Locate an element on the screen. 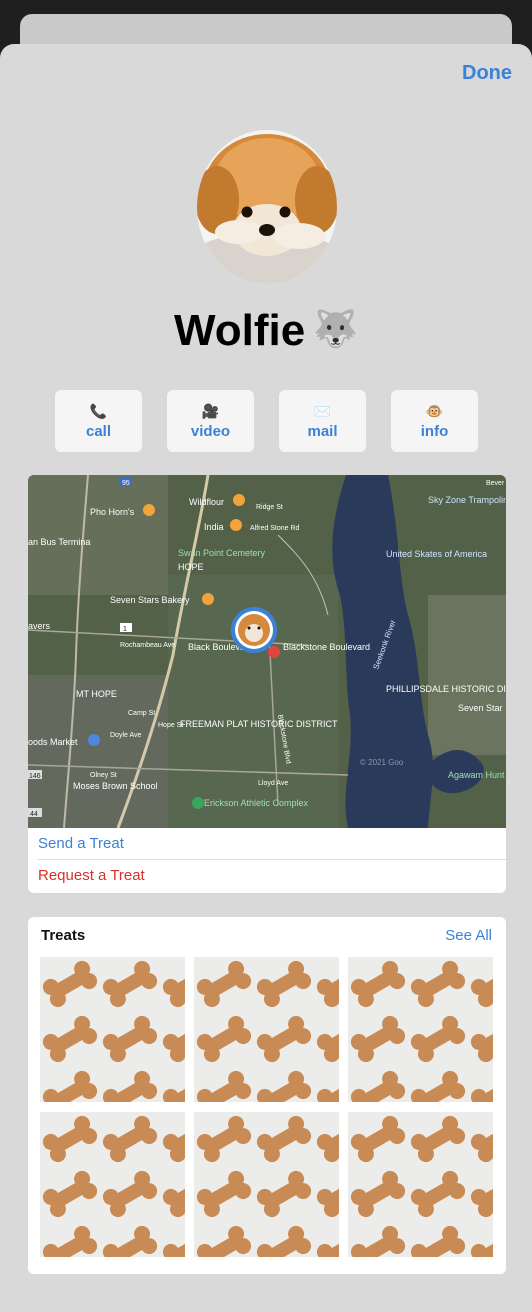 Image resolution: width=532 pixels, height=1312 pixels. phone-icon: 📞 is located at coordinates (98, 410).